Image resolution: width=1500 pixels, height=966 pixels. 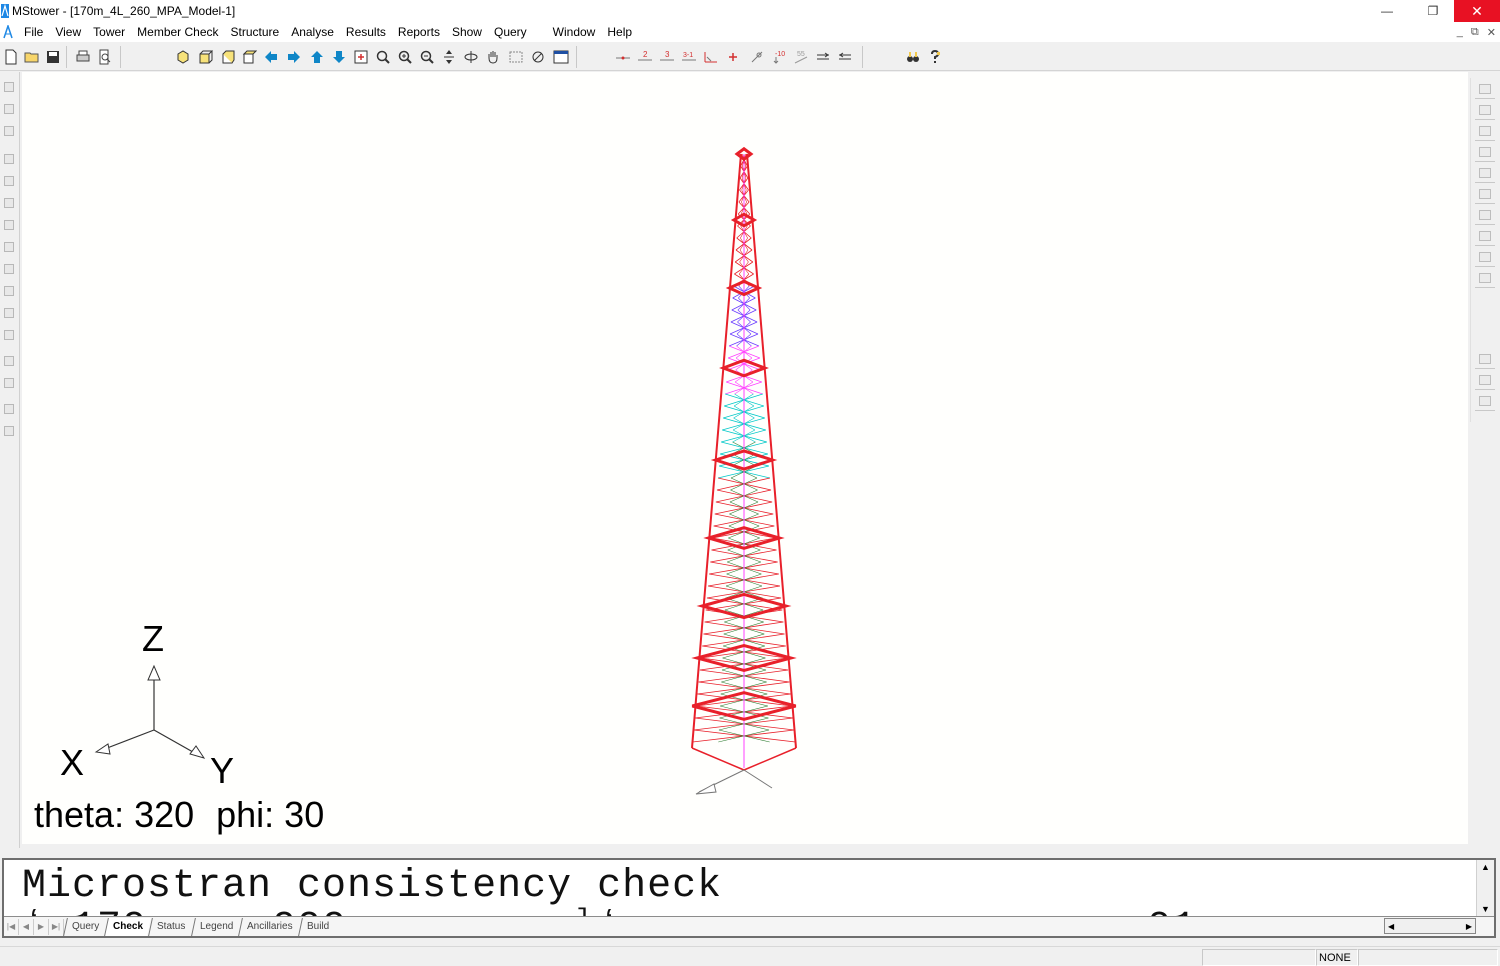 What do you see at coordinates (11, 926) in the screenshot?
I see `tab-first-button: |◀` at bounding box center [11, 926].